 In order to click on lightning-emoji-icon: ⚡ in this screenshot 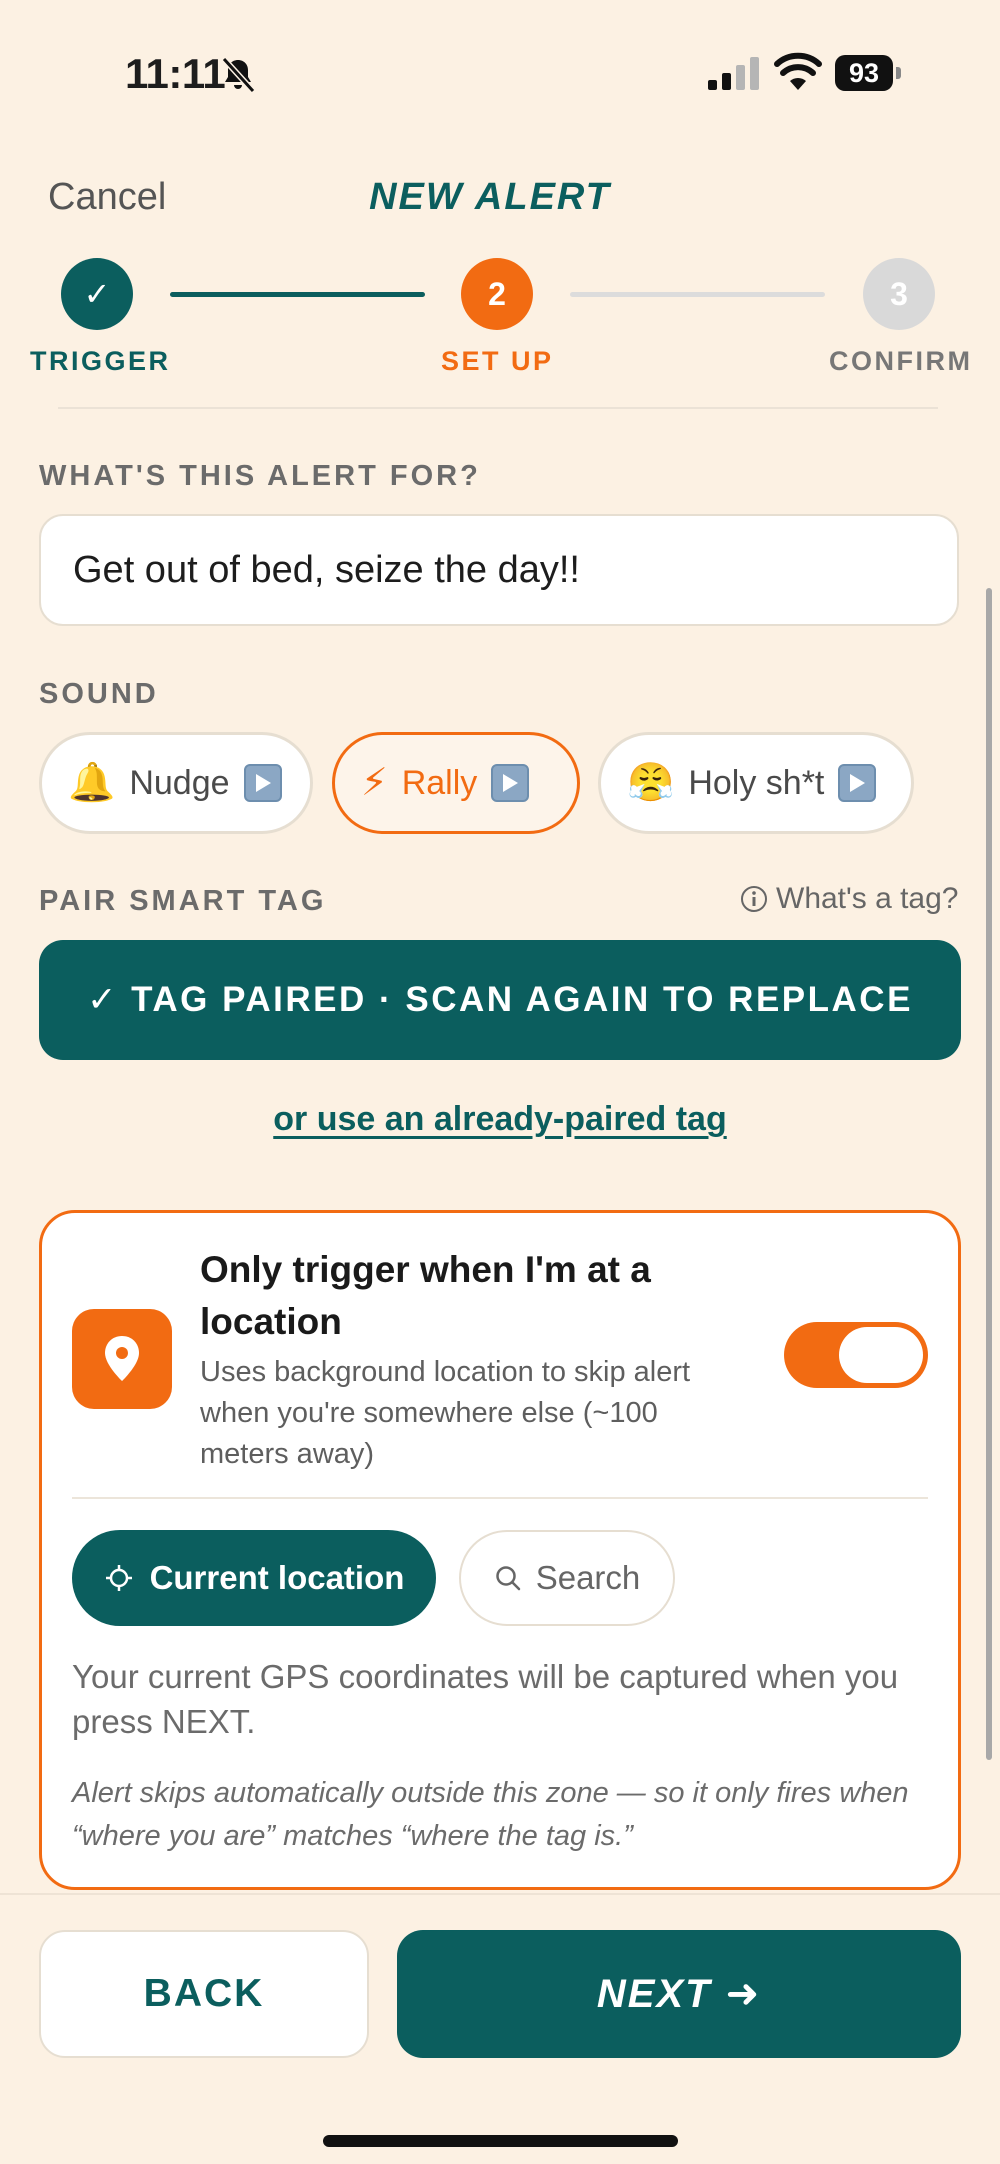, I will do `click(374, 783)`.